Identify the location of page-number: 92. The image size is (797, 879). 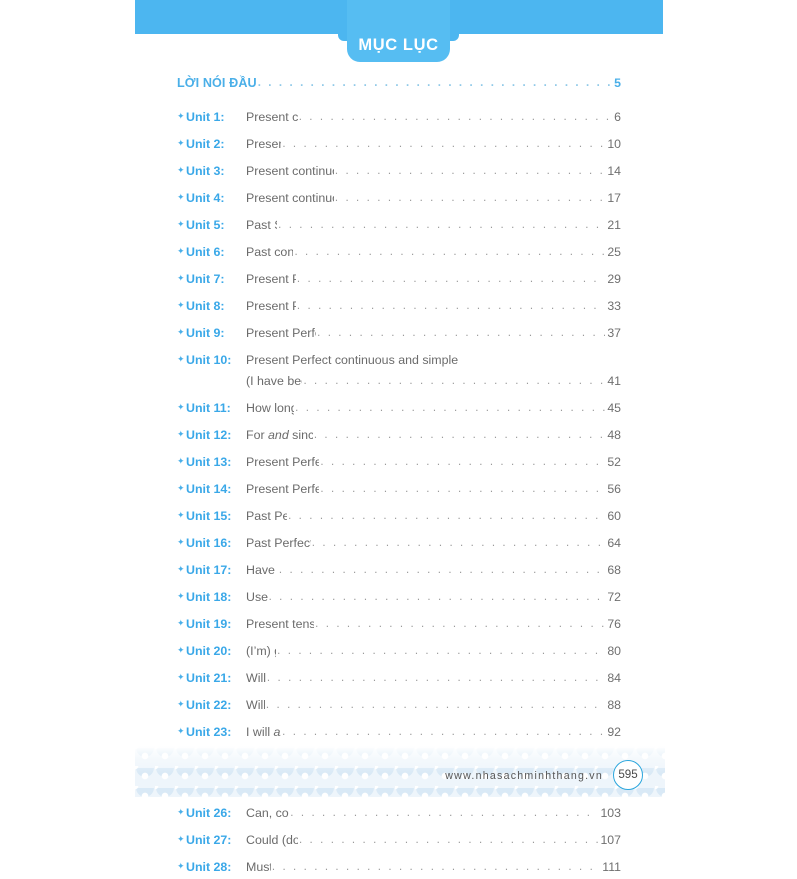
(614, 732).